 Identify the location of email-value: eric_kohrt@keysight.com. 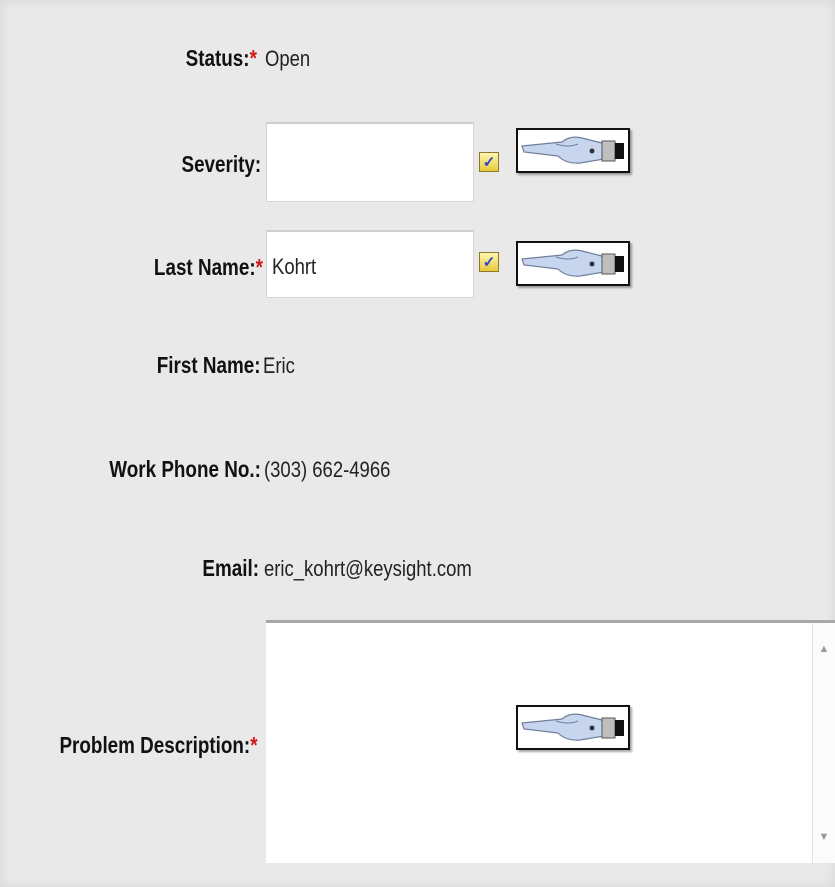
(368, 568).